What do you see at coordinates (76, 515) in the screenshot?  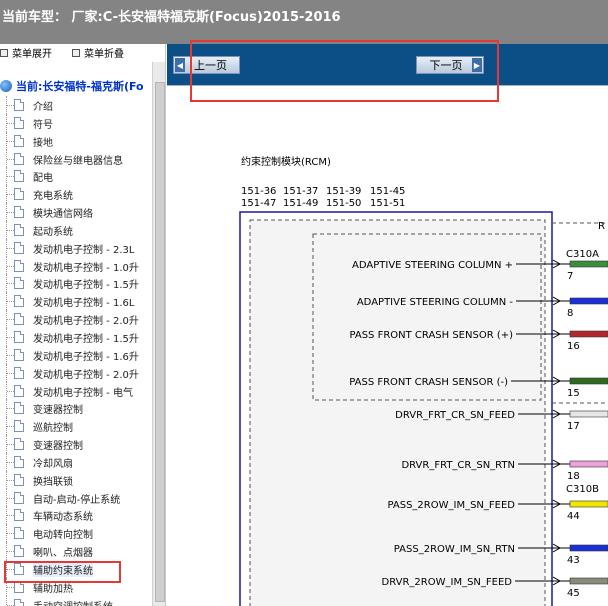 I see `tree-item: 车辆动态系统` at bounding box center [76, 515].